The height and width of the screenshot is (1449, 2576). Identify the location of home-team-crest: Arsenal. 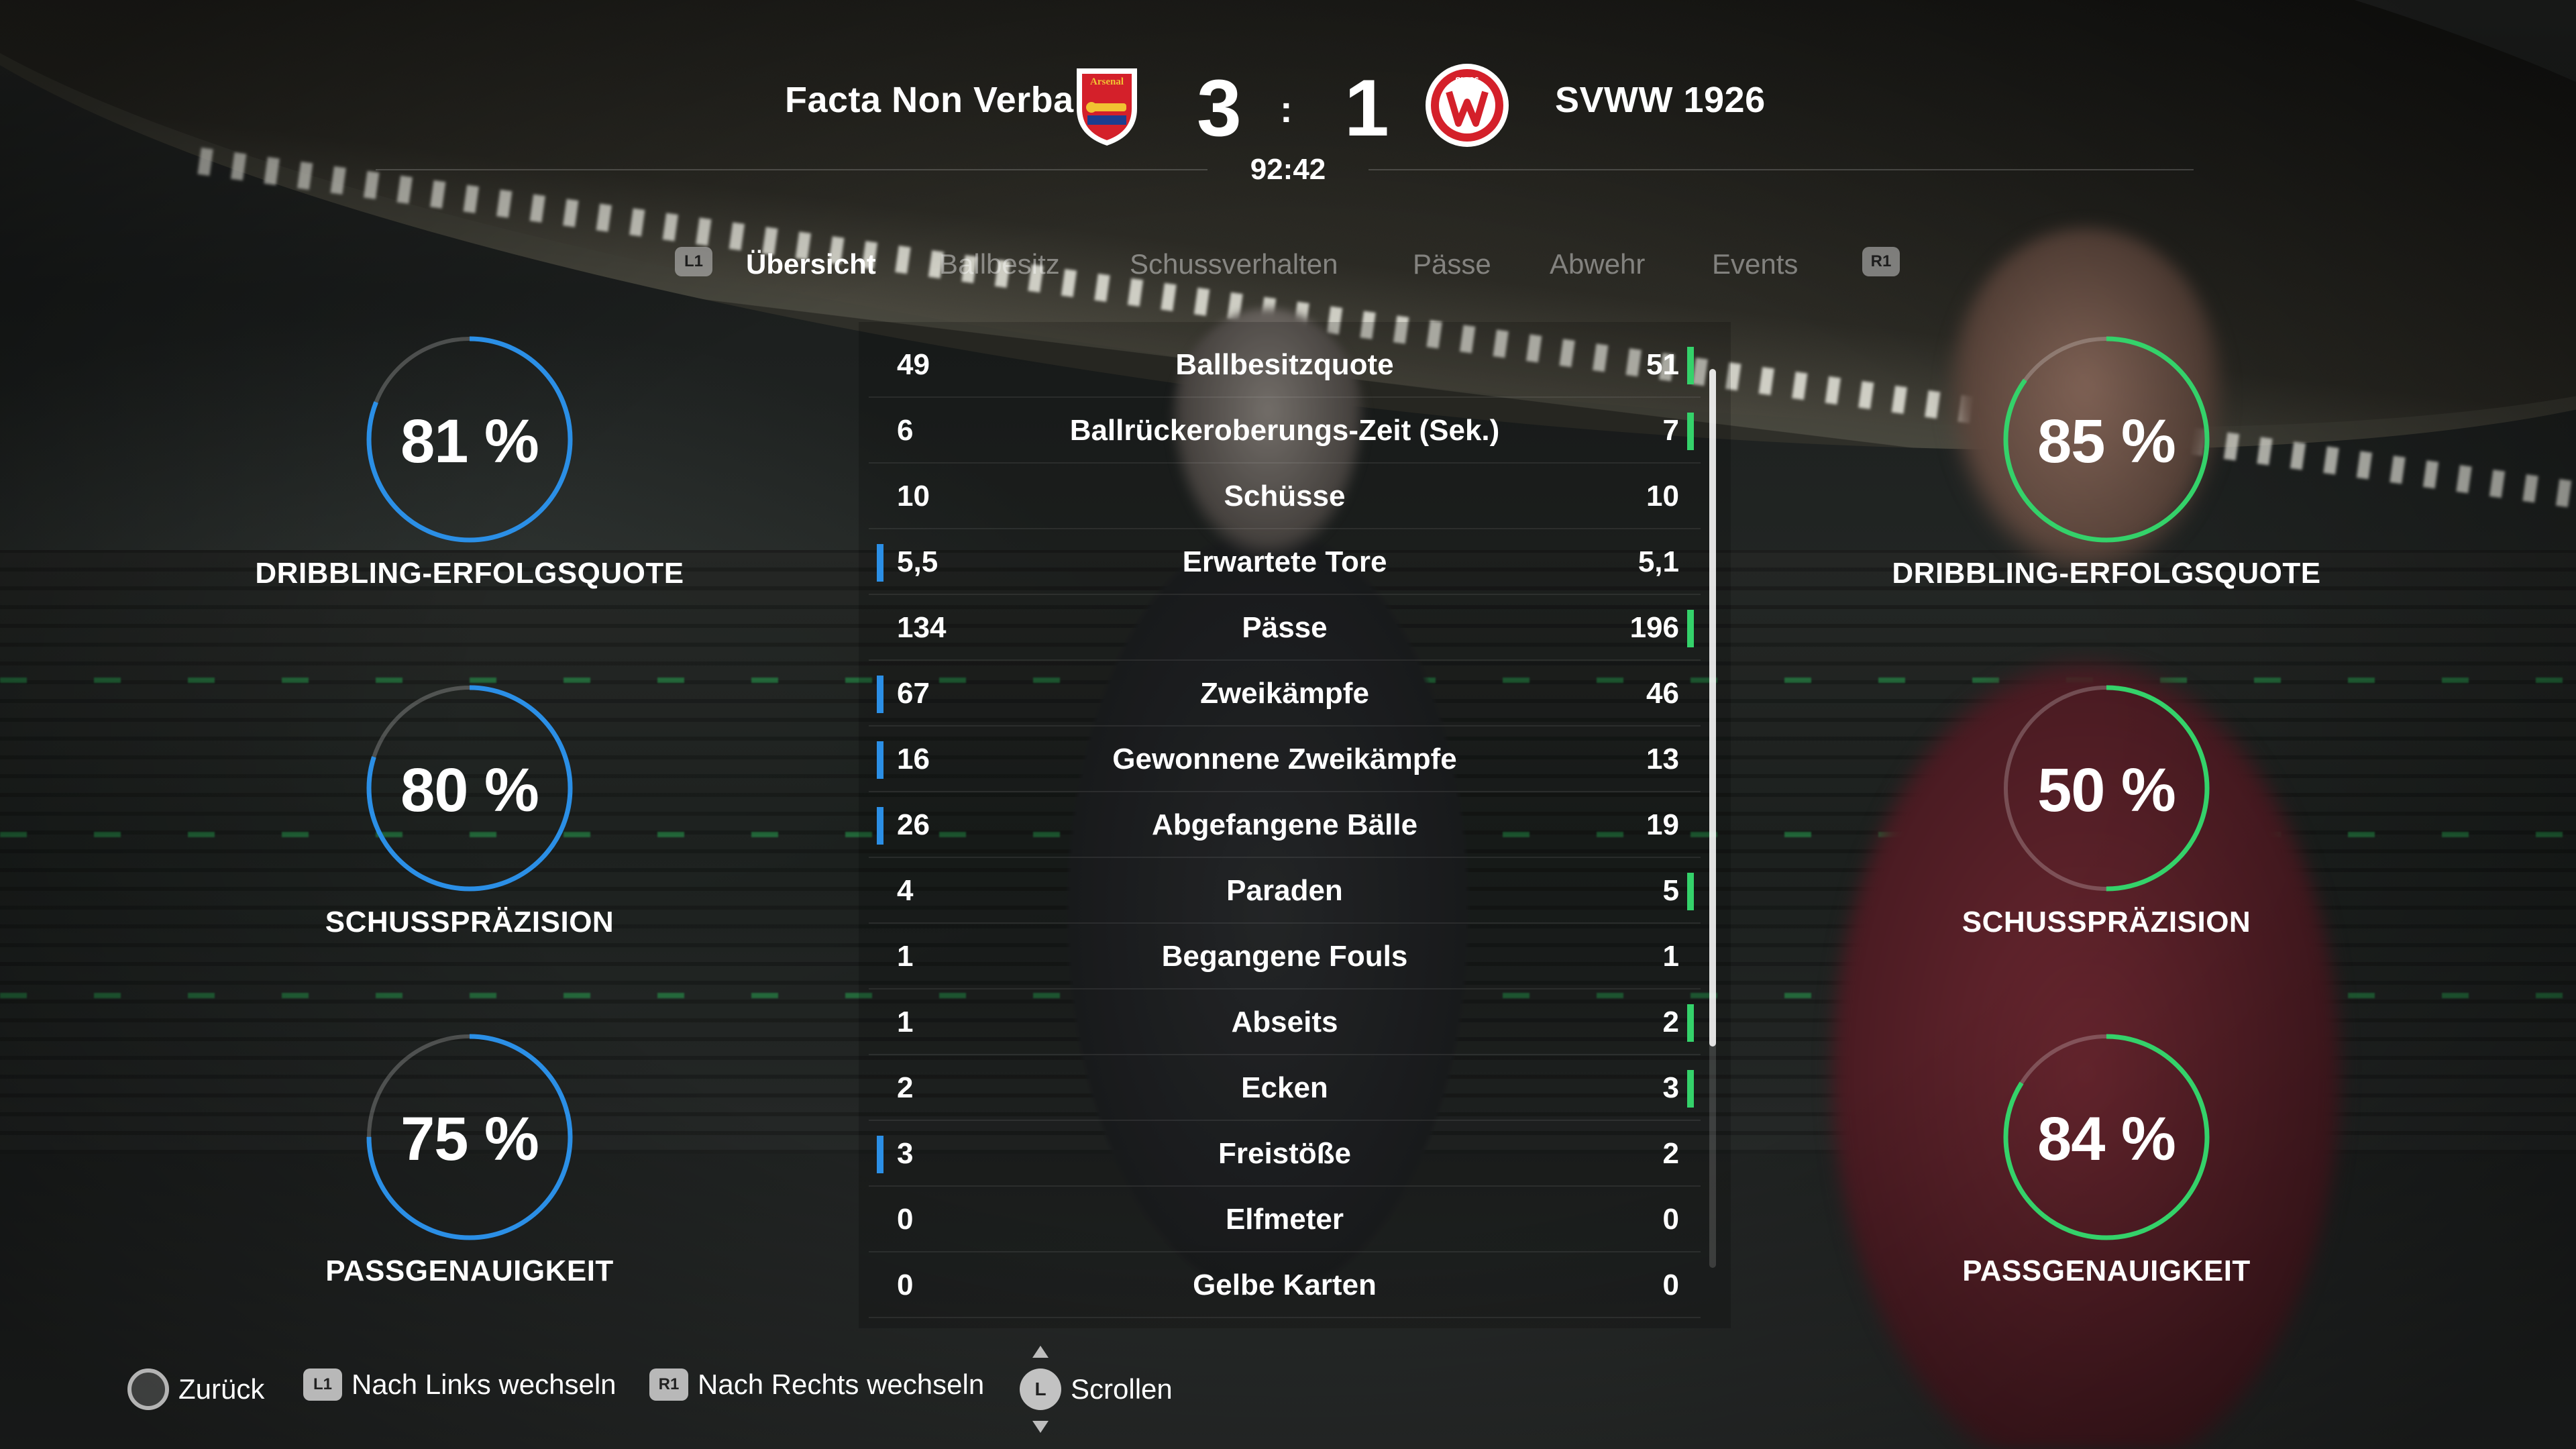
(1106, 105).